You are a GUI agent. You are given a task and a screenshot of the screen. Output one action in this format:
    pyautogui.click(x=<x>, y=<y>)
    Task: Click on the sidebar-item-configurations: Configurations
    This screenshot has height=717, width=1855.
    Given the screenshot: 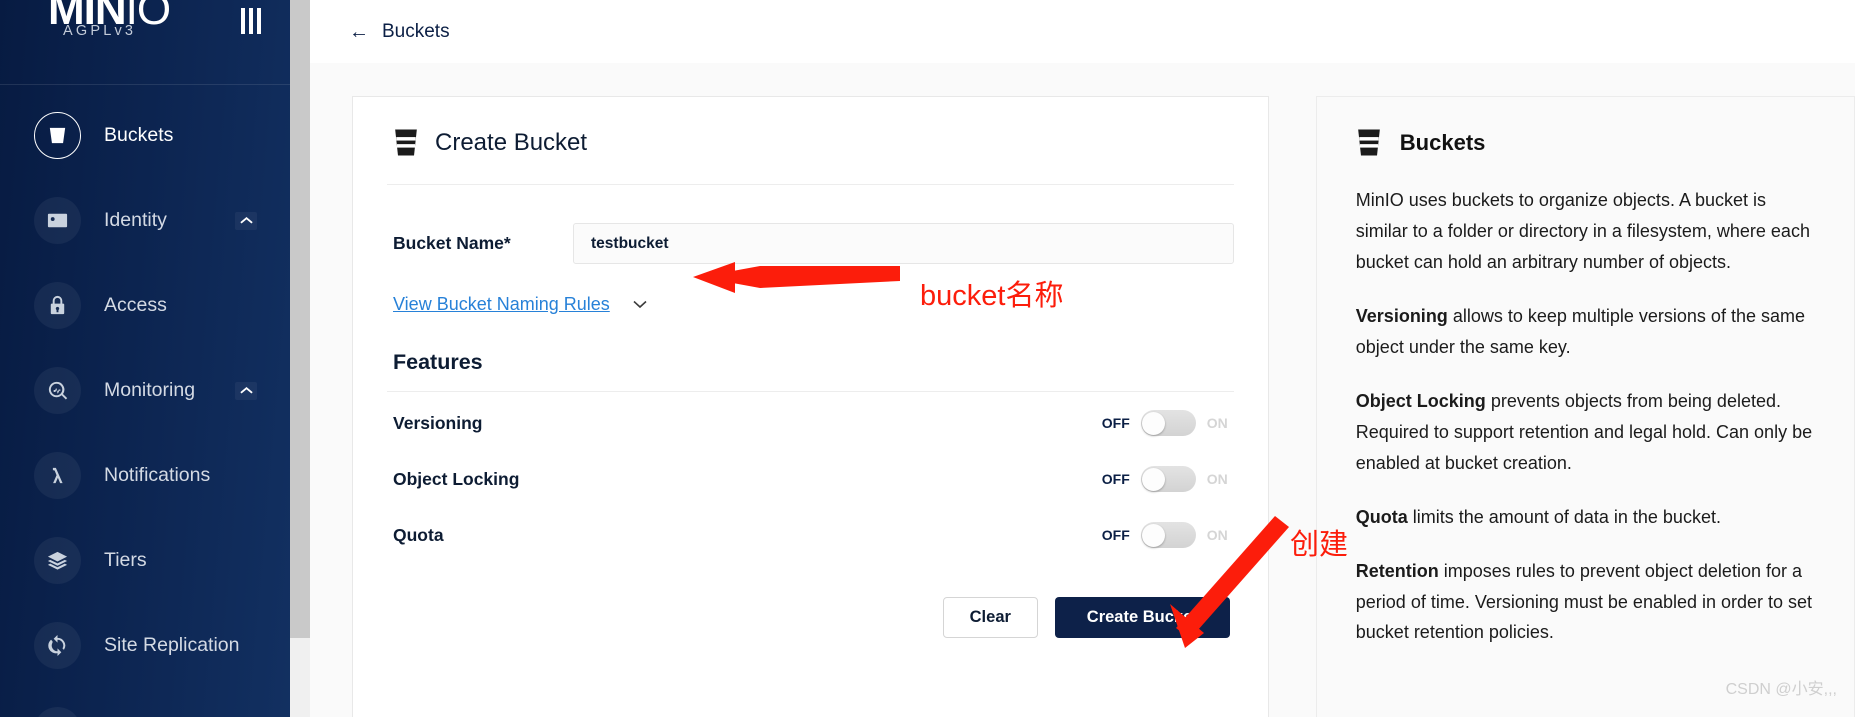 What is the action you would take?
    pyautogui.click(x=145, y=702)
    